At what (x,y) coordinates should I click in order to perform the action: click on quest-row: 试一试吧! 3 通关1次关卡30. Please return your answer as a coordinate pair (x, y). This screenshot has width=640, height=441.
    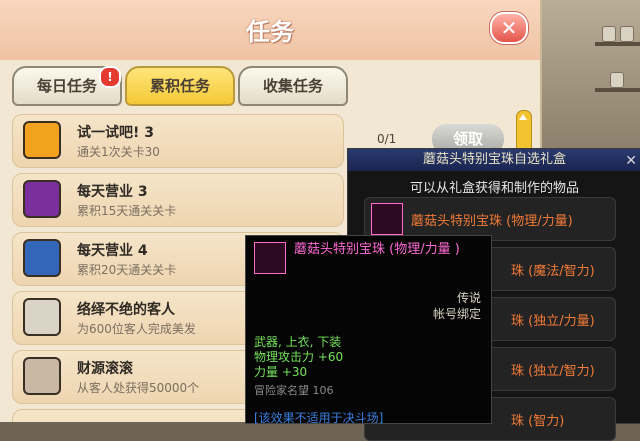
    Looking at the image, I should click on (178, 141).